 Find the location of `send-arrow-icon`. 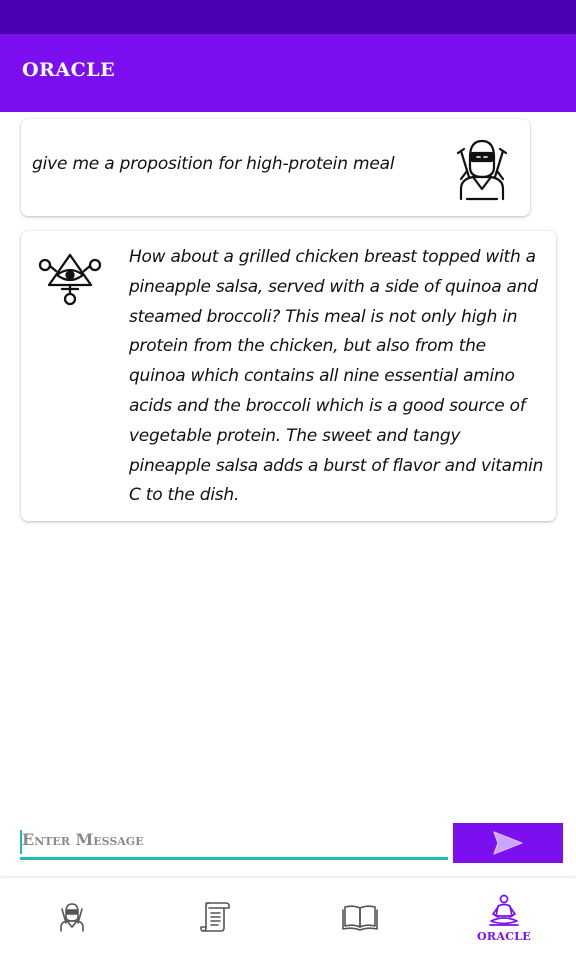

send-arrow-icon is located at coordinates (508, 843).